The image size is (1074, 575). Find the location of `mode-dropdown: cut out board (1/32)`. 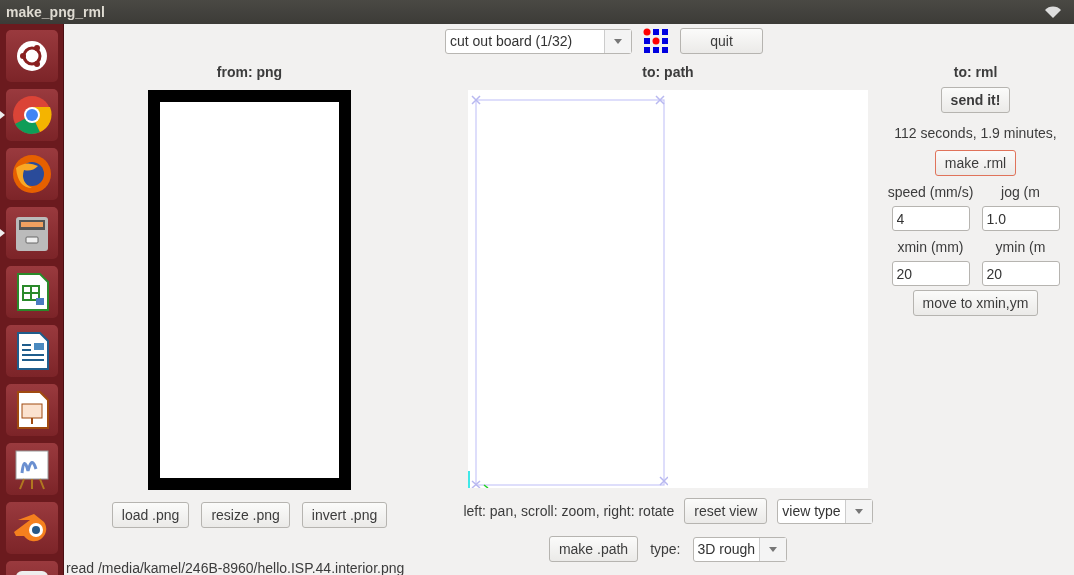

mode-dropdown: cut out board (1/32) is located at coordinates (538, 41).